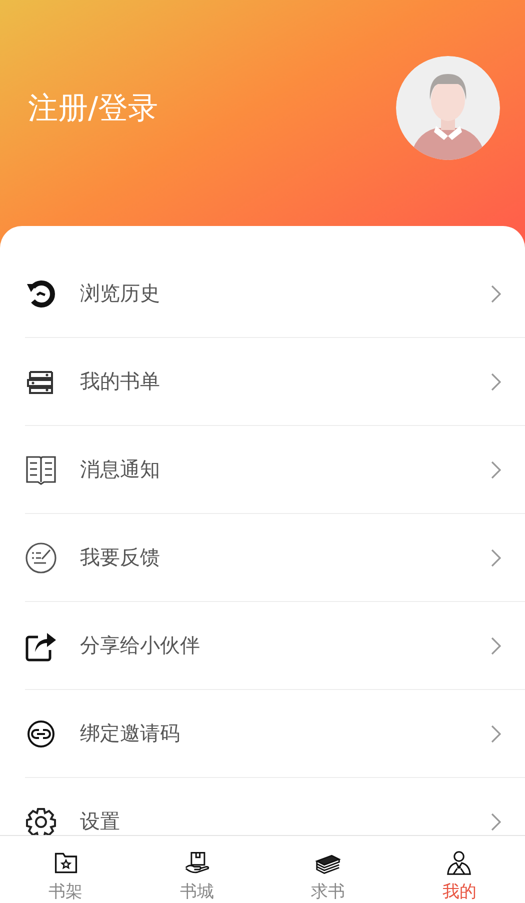  What do you see at coordinates (120, 557) in the screenshot?
I see `menu-label: 我要反馈` at bounding box center [120, 557].